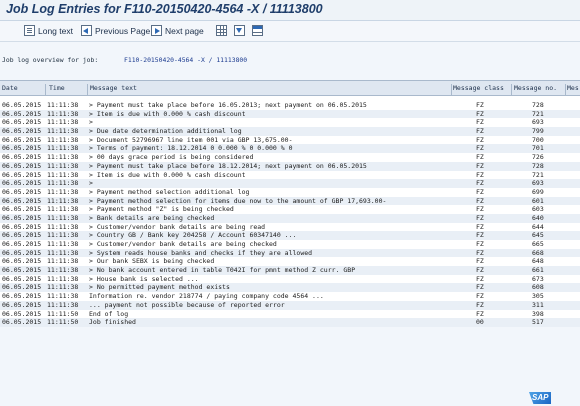  What do you see at coordinates (57, 88) in the screenshot?
I see `column-header-time: Time` at bounding box center [57, 88].